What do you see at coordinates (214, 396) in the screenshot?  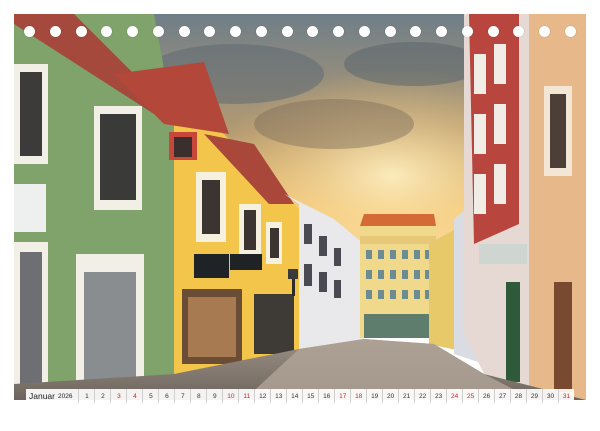 I see `day-cell: 9` at bounding box center [214, 396].